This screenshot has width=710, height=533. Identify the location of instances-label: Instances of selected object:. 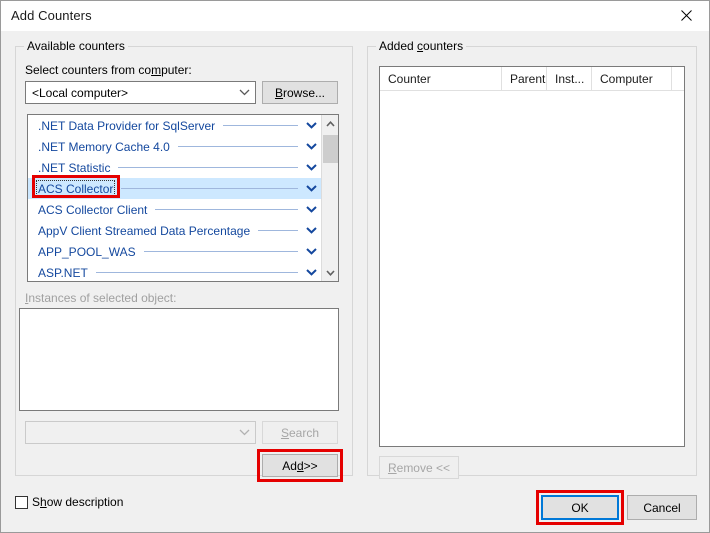
(101, 298).